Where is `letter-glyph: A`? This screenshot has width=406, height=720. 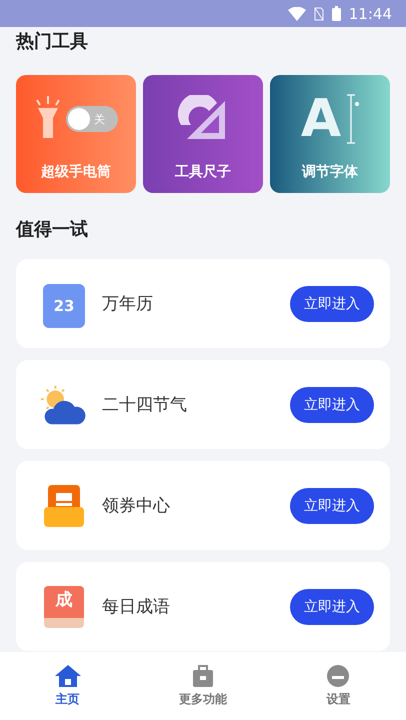
letter-glyph: A is located at coordinates (321, 119).